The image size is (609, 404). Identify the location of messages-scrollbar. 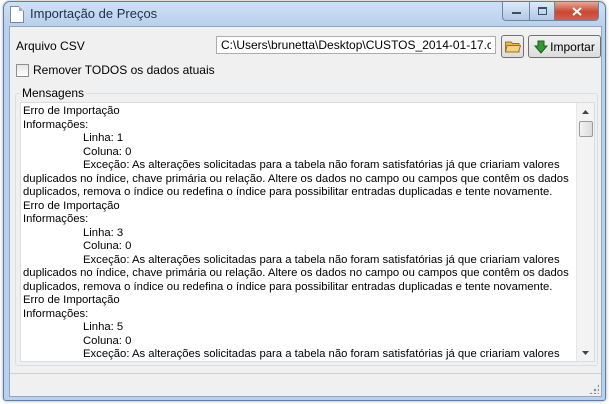
(585, 232).